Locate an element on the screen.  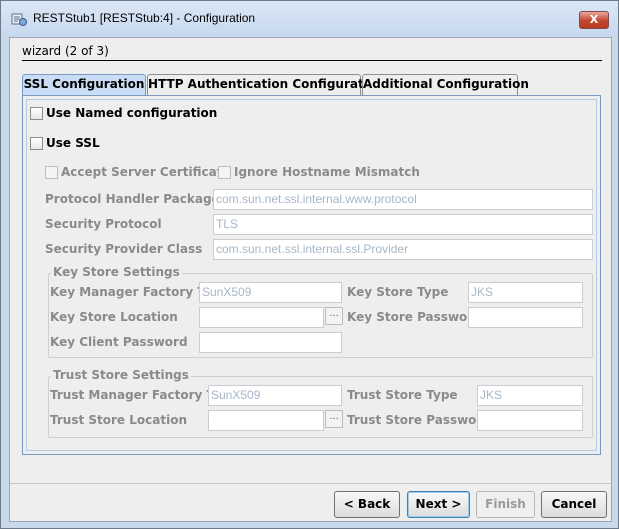
button-bar-separator is located at coordinates (310, 483).